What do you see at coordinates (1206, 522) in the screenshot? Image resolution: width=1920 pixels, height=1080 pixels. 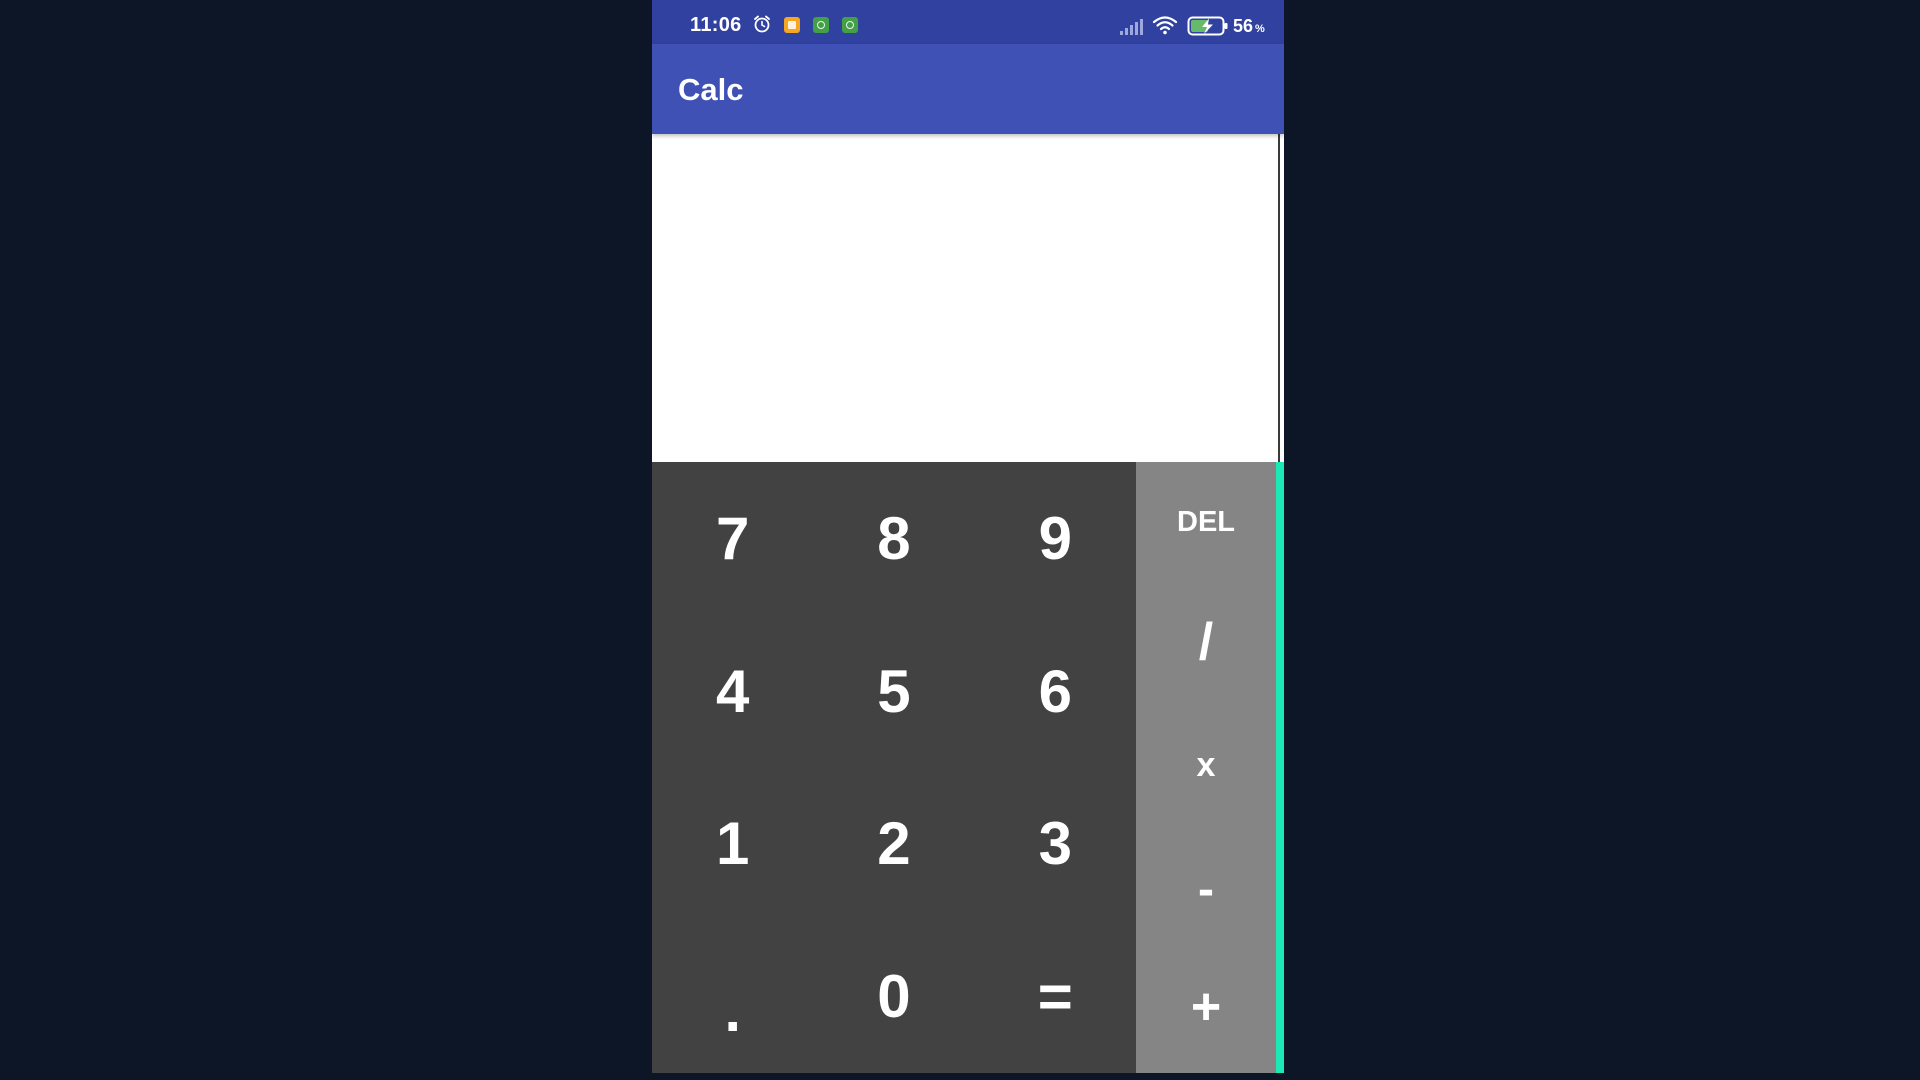 I see `delete-button: DEL` at bounding box center [1206, 522].